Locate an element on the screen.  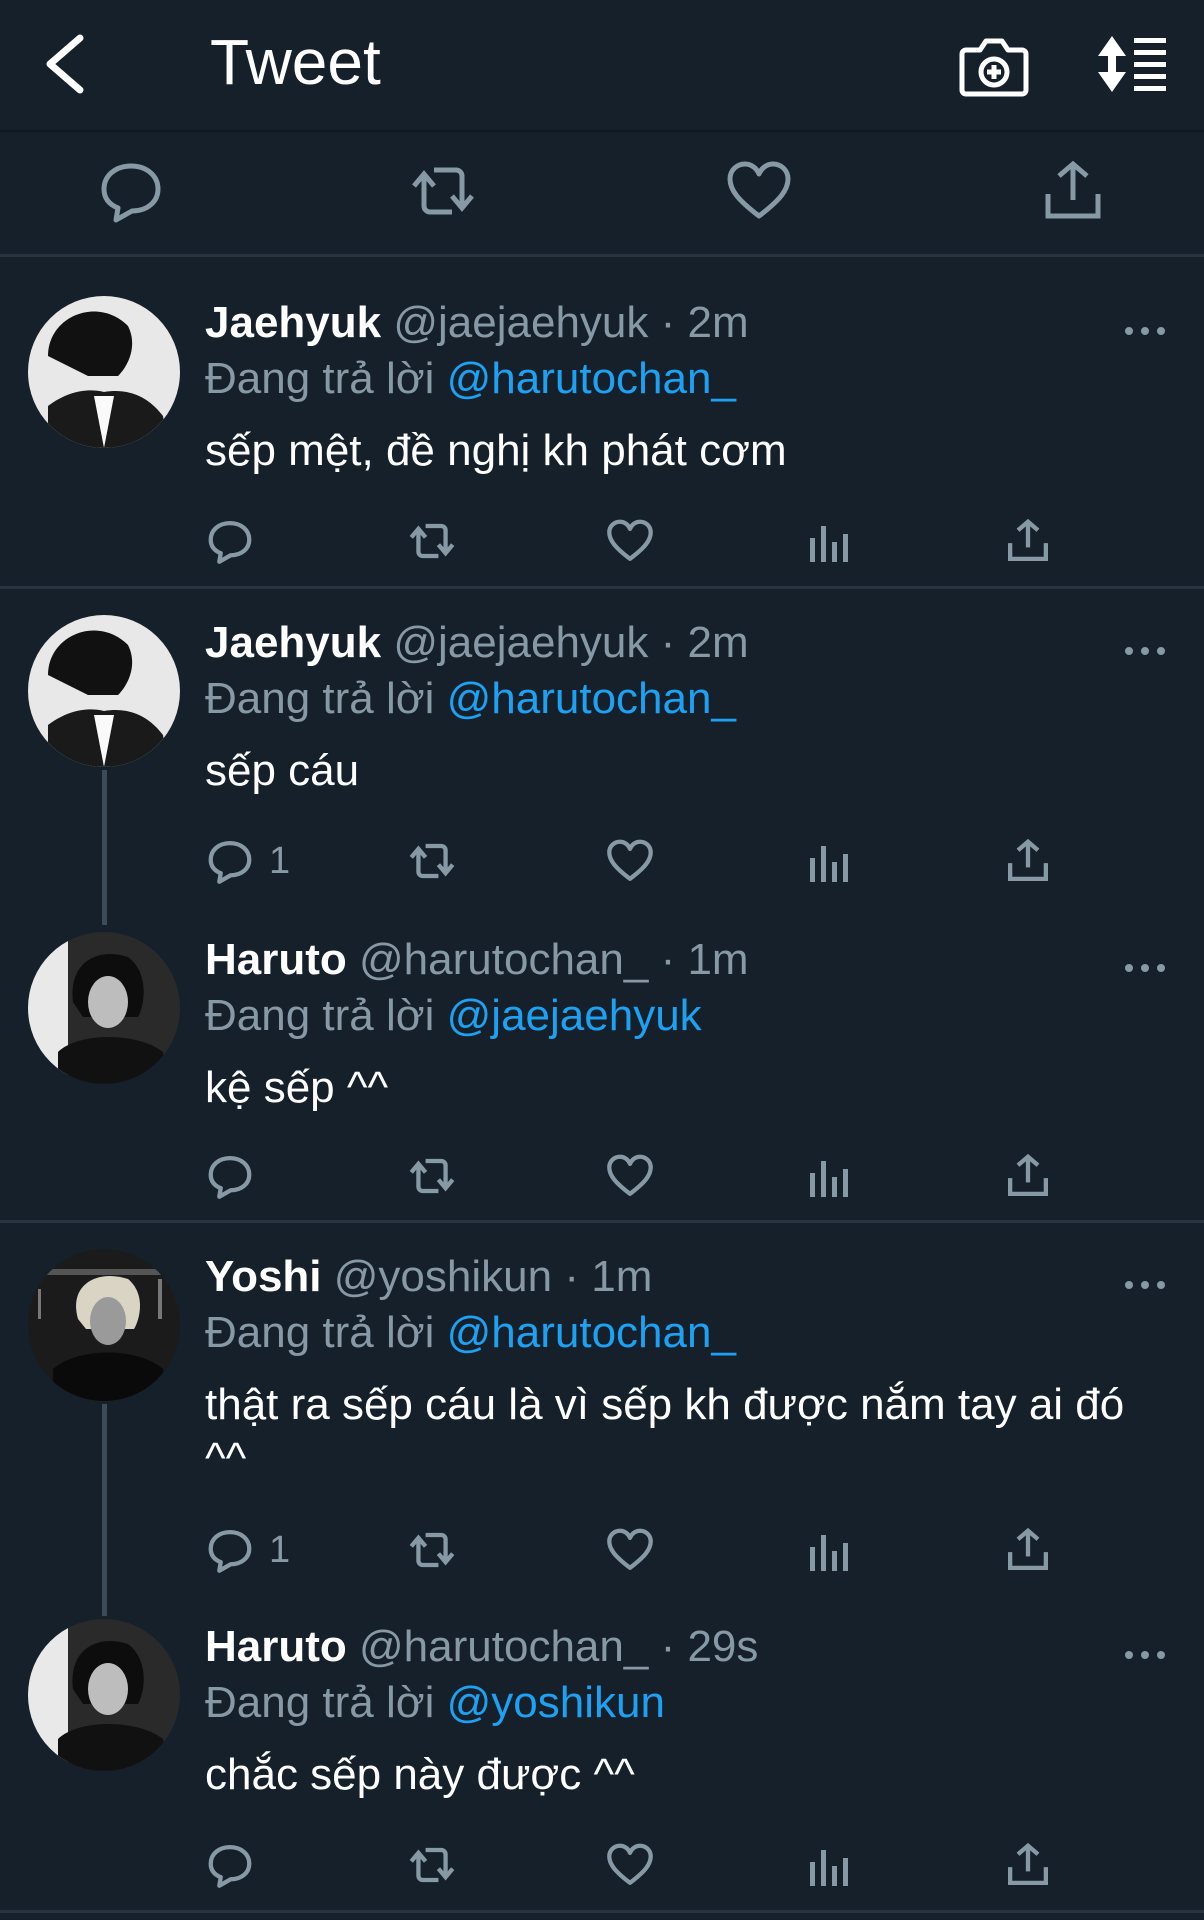
sort-replies-button is located at coordinates (1134, 65).